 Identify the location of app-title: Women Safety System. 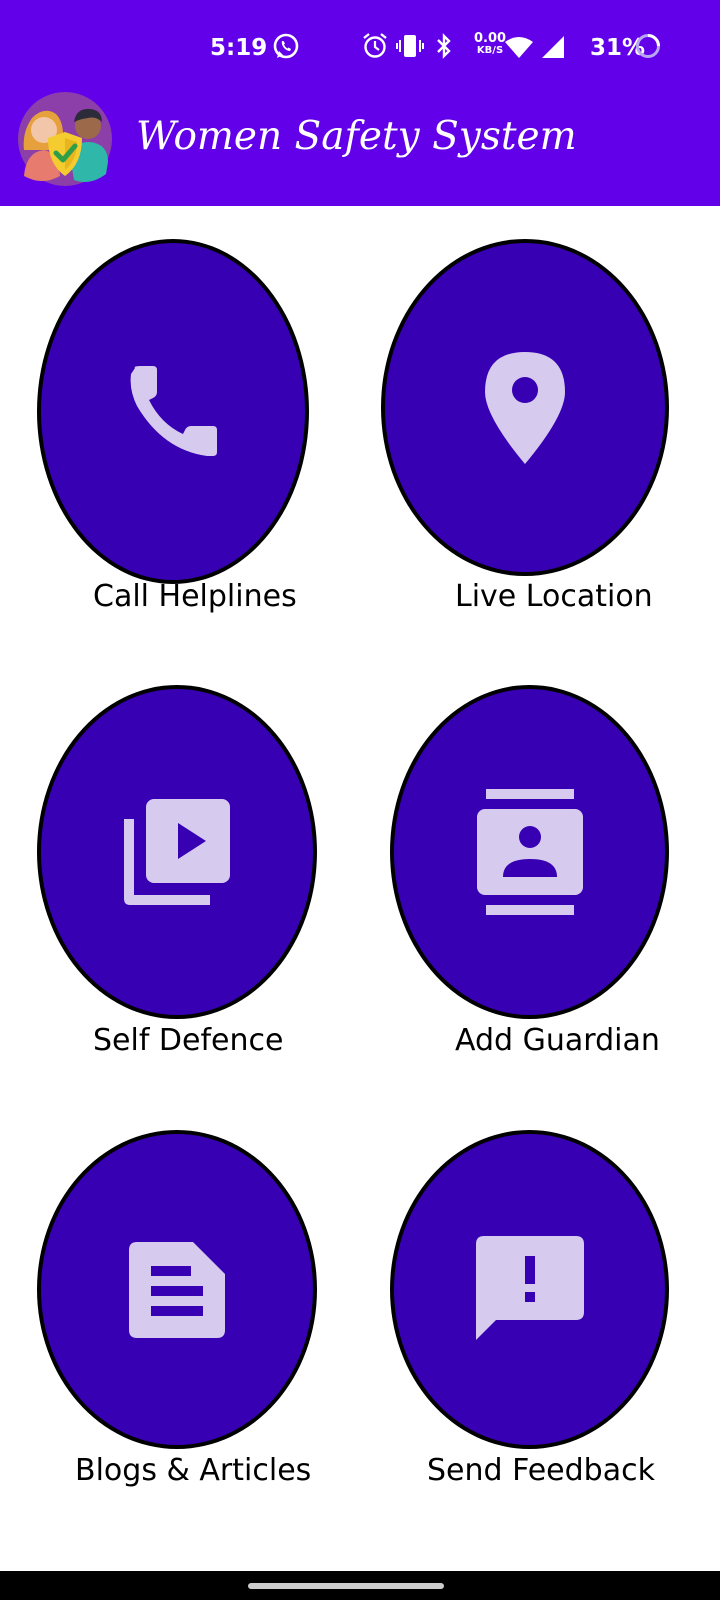
(356, 136).